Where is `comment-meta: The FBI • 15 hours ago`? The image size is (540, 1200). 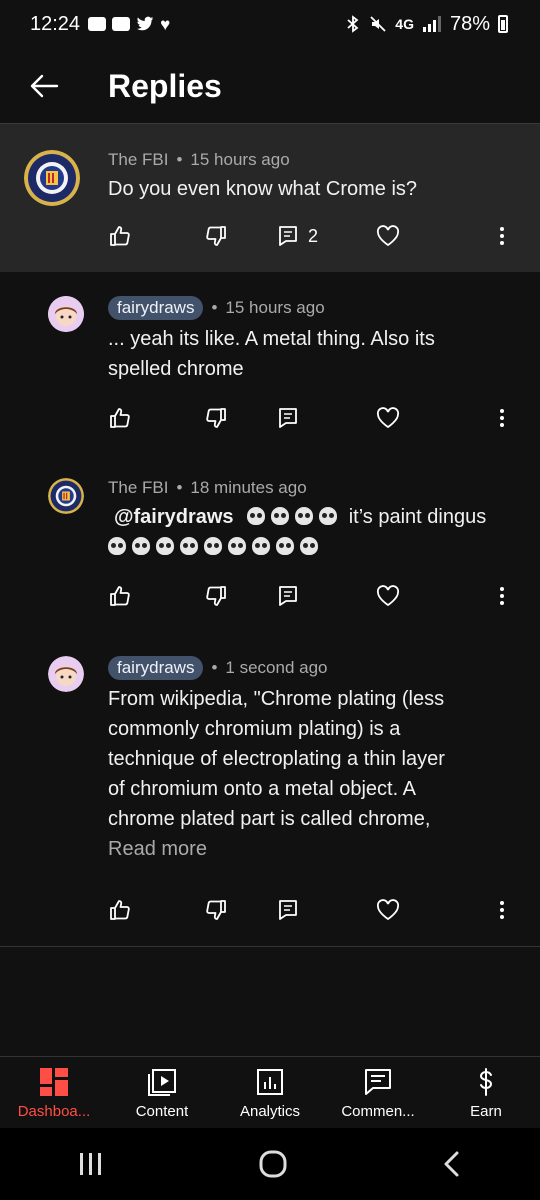 comment-meta: The FBI • 15 hours ago is located at coordinates (199, 160).